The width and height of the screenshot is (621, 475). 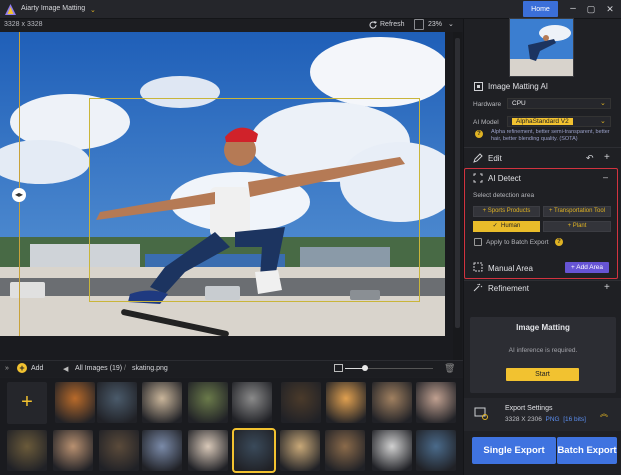 I want to click on category-label: Human, so click(x=511, y=226).